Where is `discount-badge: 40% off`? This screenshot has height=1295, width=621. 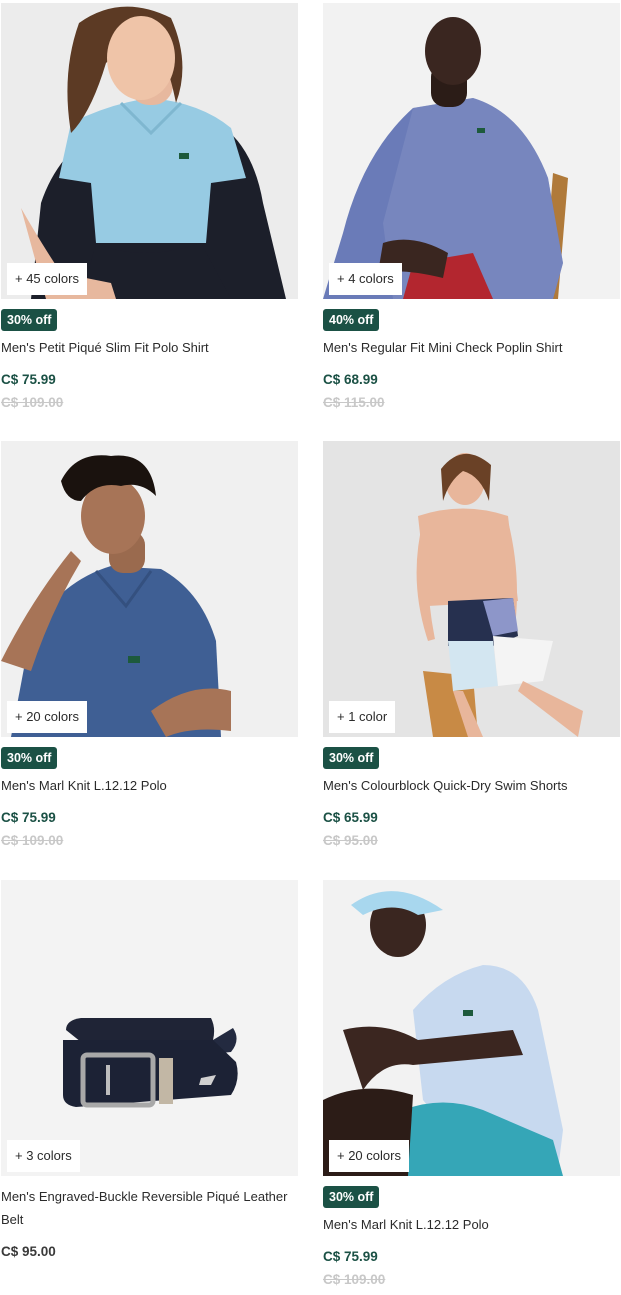 discount-badge: 40% off is located at coordinates (351, 320).